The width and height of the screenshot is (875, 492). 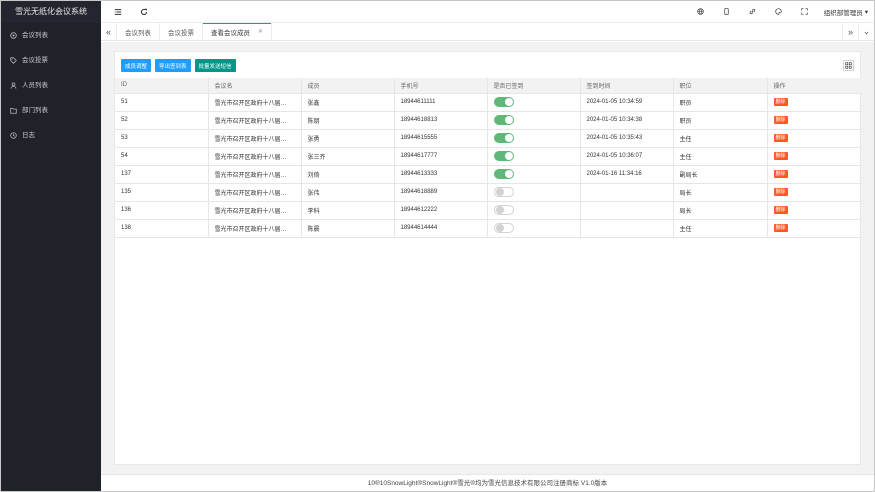 I want to click on cell-member: 张伟, so click(x=348, y=192).